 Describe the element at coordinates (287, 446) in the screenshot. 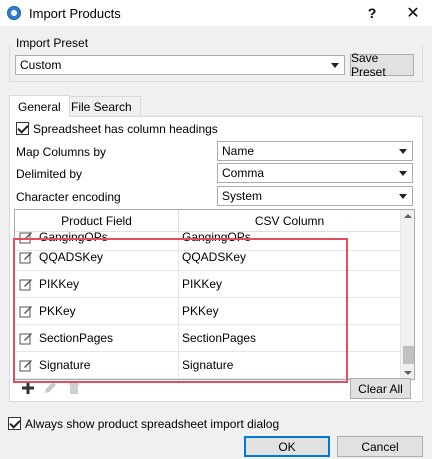

I see `ok-button: OK` at that location.